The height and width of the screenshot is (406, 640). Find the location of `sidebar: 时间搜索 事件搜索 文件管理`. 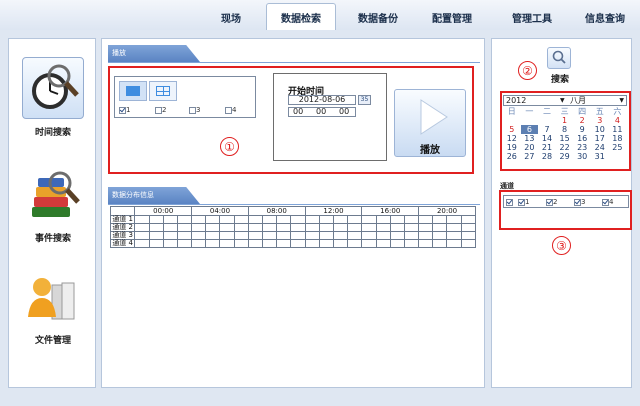

sidebar: 时间搜索 事件搜索 文件管理 is located at coordinates (52, 213).